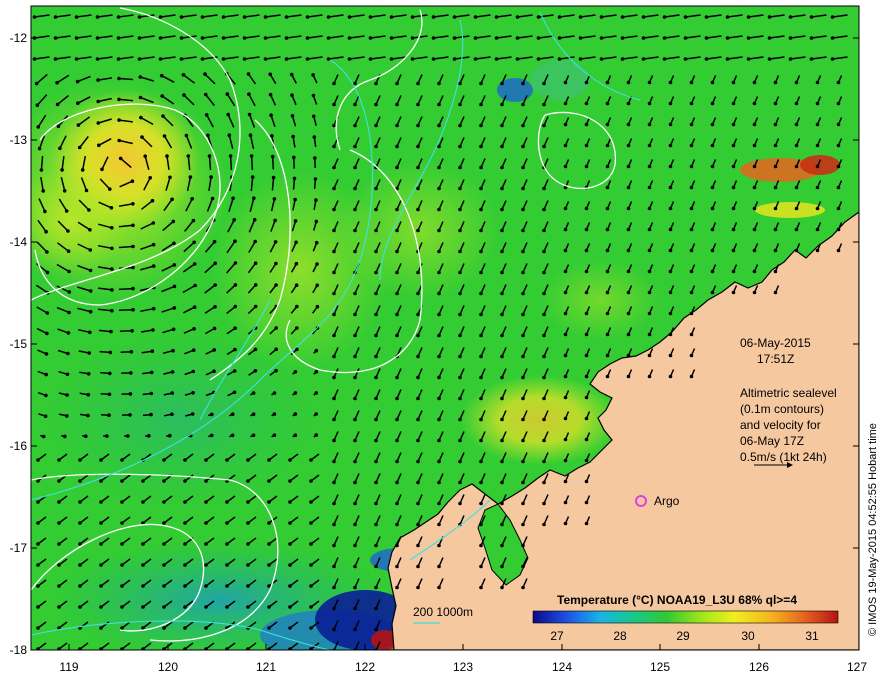 The height and width of the screenshot is (685, 880). What do you see at coordinates (231, 163) in the screenshot?
I see `velocity-arrow` at bounding box center [231, 163].